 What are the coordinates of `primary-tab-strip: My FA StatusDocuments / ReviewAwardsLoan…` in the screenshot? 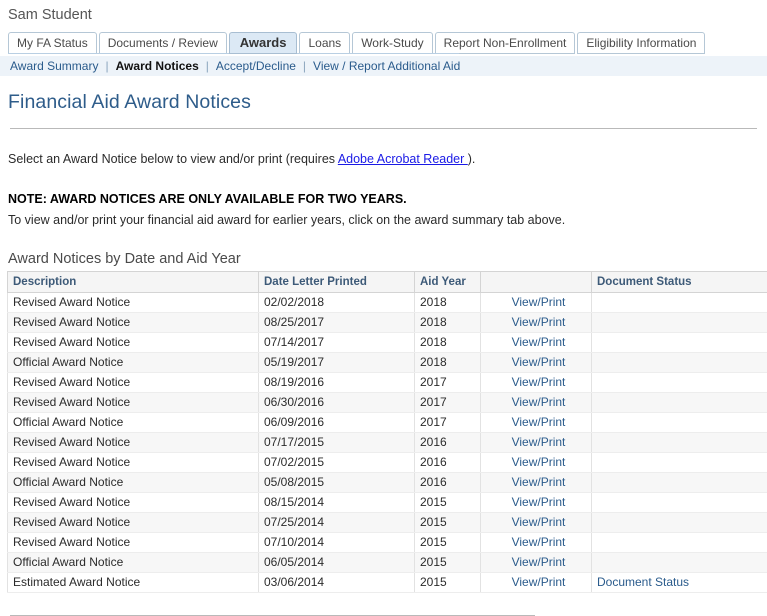 It's located at (387, 43).